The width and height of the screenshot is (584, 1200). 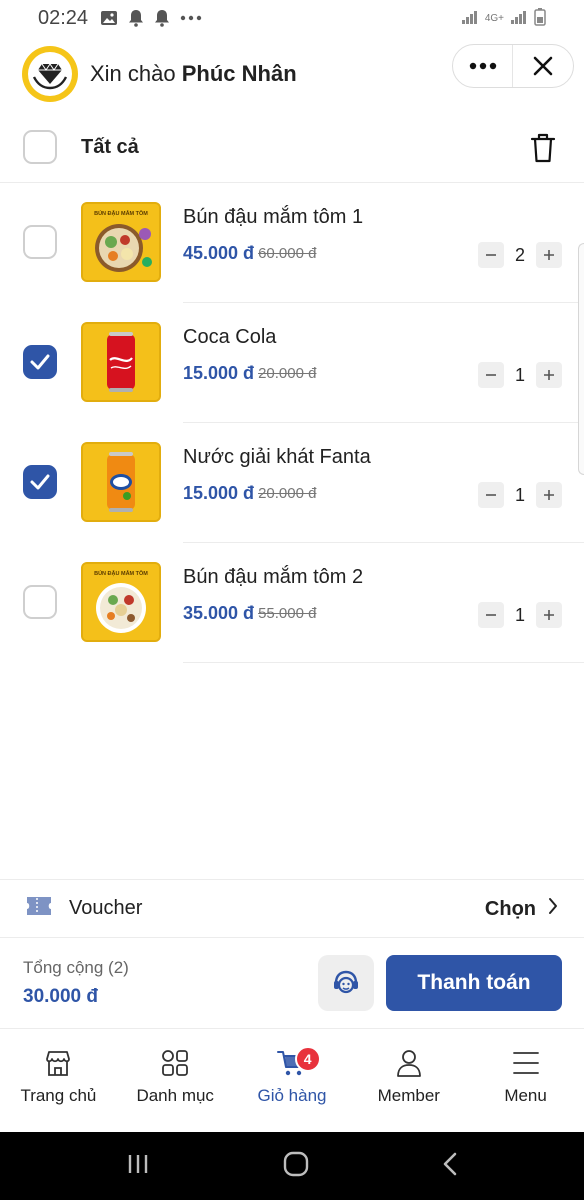 I want to click on status-time: 02:24, so click(x=63, y=17).